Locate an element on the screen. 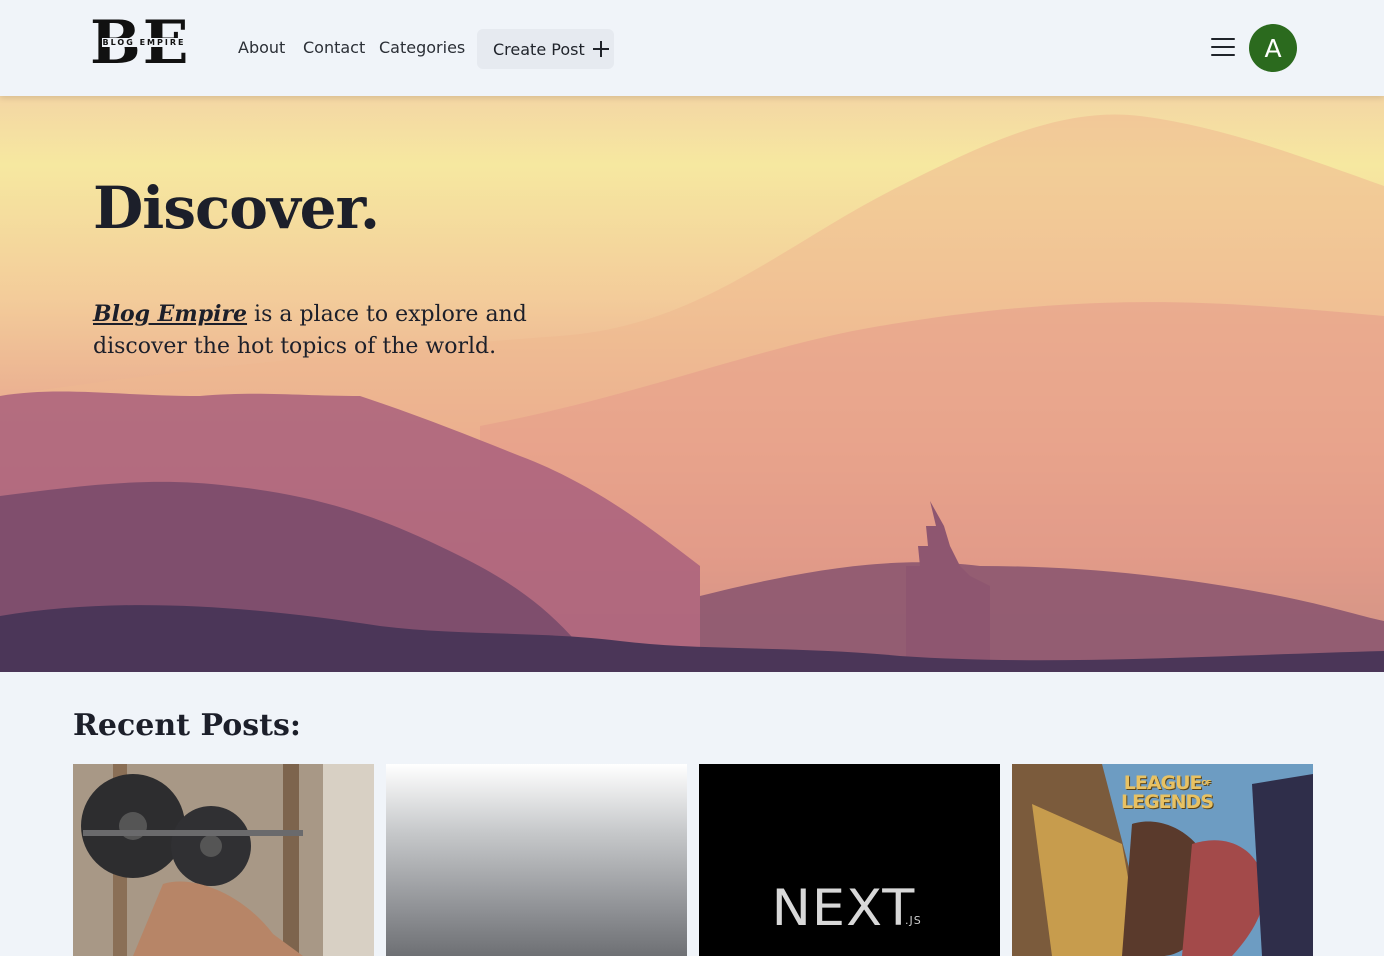 This screenshot has width=1384, height=956. site-logo: BE BLOG EMPIRE is located at coordinates (144, 43).